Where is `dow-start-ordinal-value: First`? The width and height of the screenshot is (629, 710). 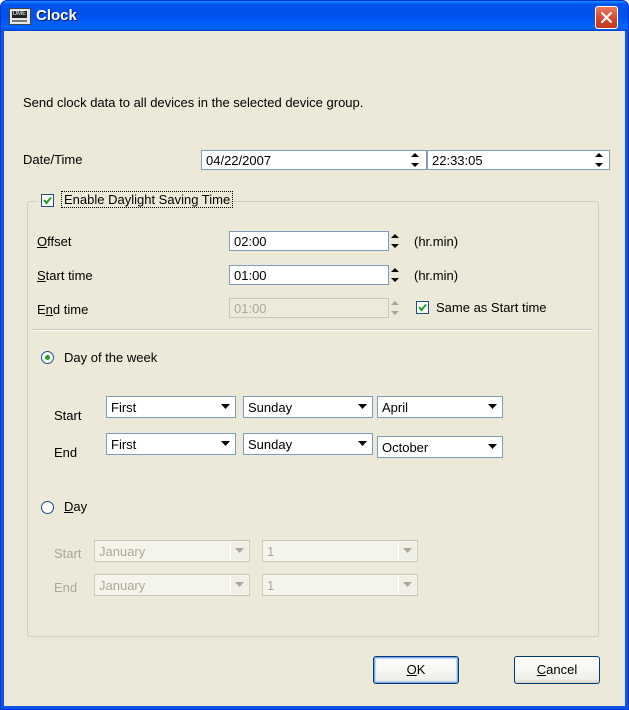
dow-start-ordinal-value: First is located at coordinates (124, 407).